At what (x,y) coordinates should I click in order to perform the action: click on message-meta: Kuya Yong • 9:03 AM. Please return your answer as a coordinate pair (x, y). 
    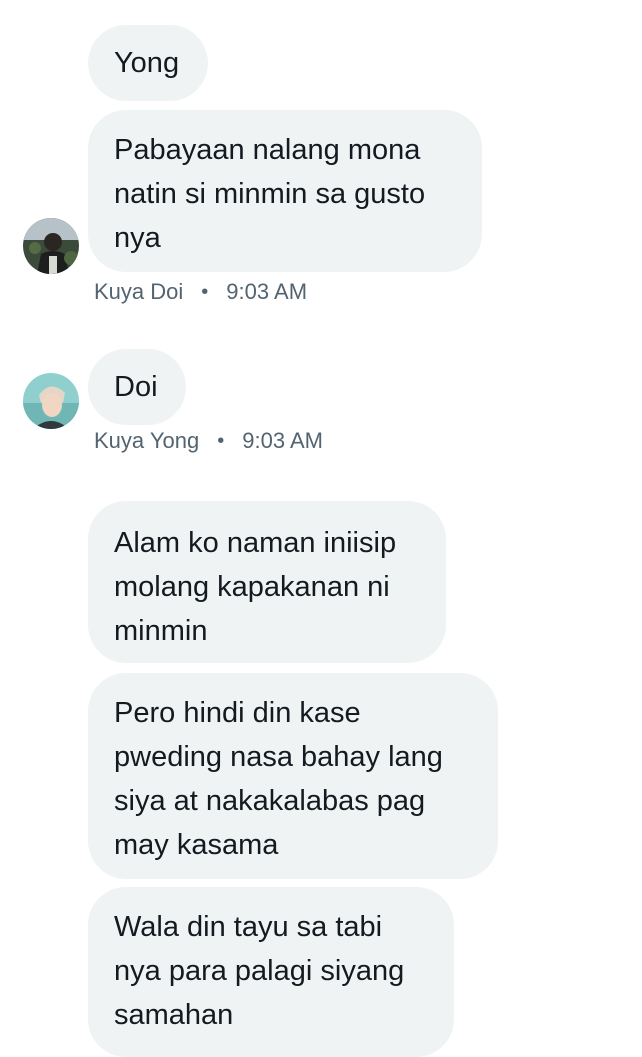
    Looking at the image, I should click on (208, 441).